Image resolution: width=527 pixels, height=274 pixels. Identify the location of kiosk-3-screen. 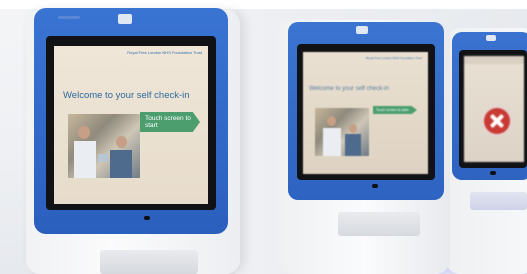
(494, 109).